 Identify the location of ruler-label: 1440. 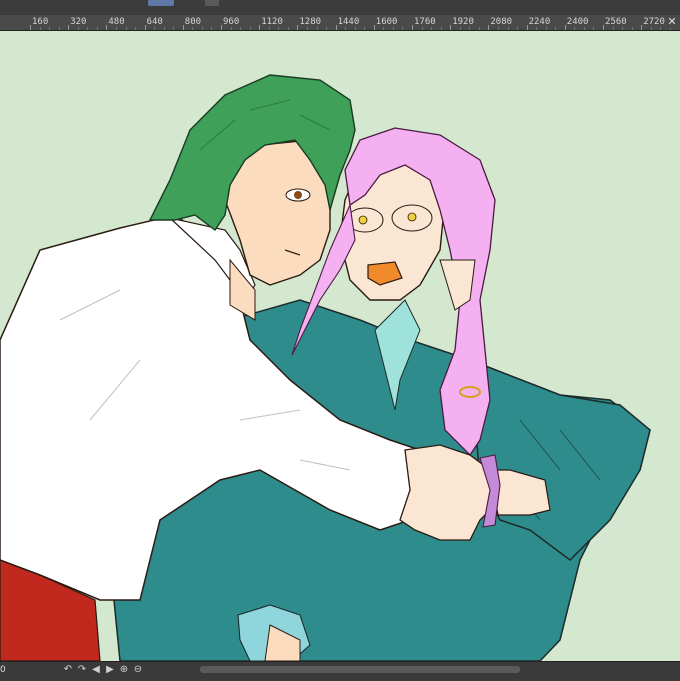
(348, 22).